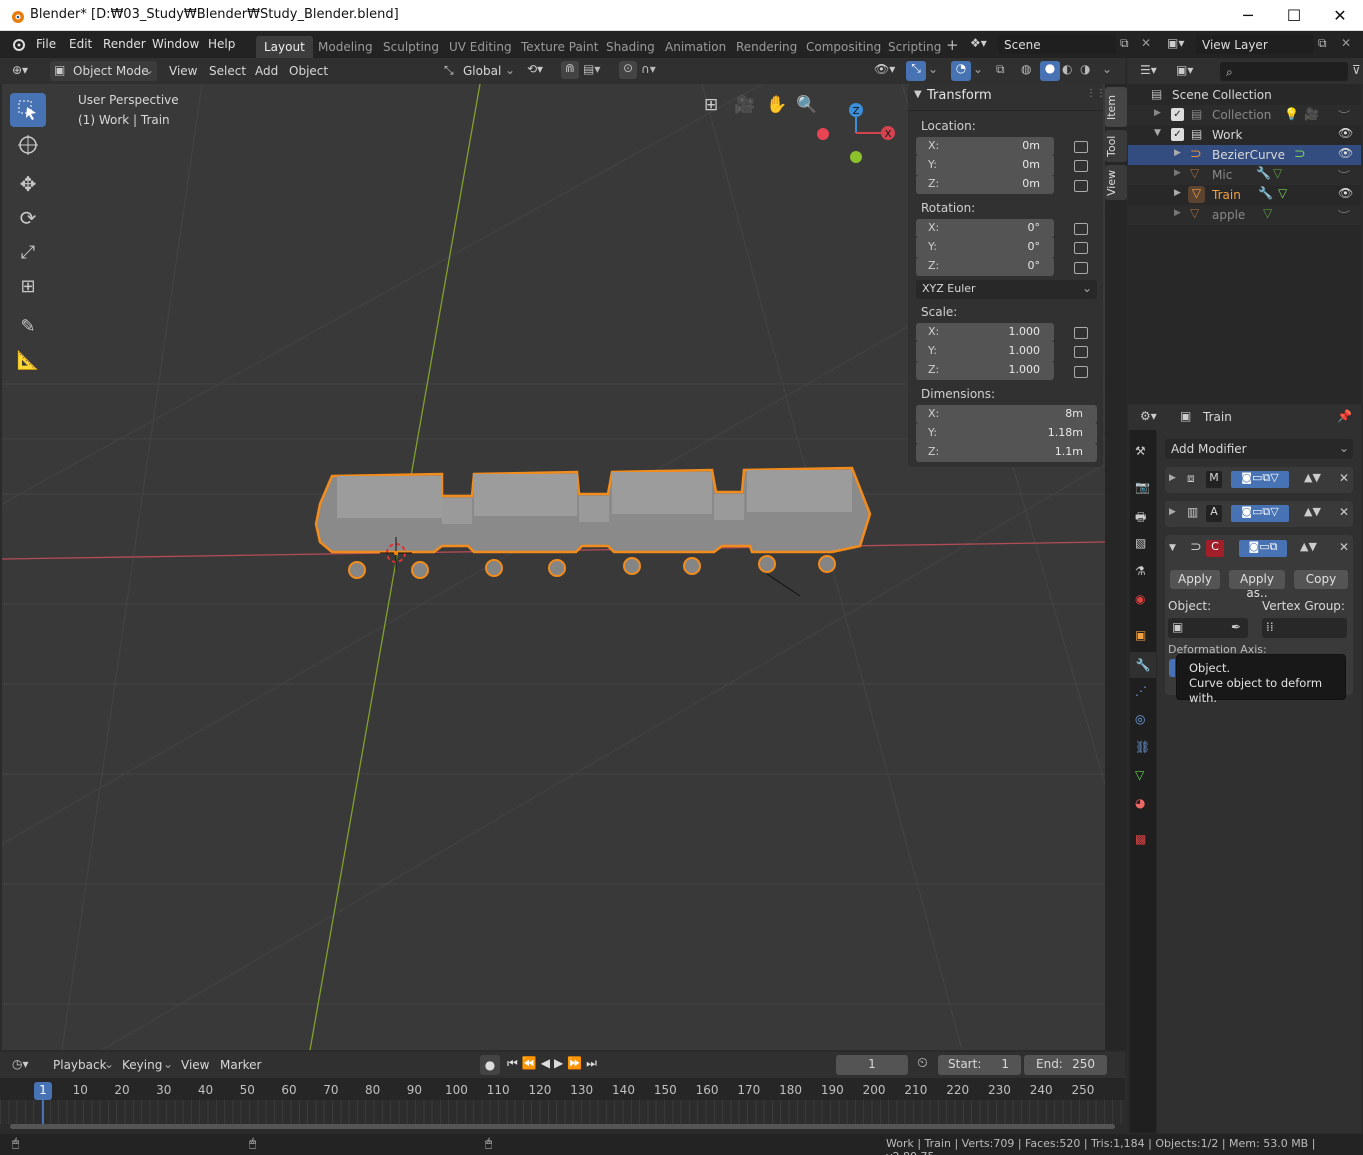 The image size is (1363, 1155). Describe the element at coordinates (985, 228) in the screenshot. I see `rotation-x-field: X: 0°` at that location.